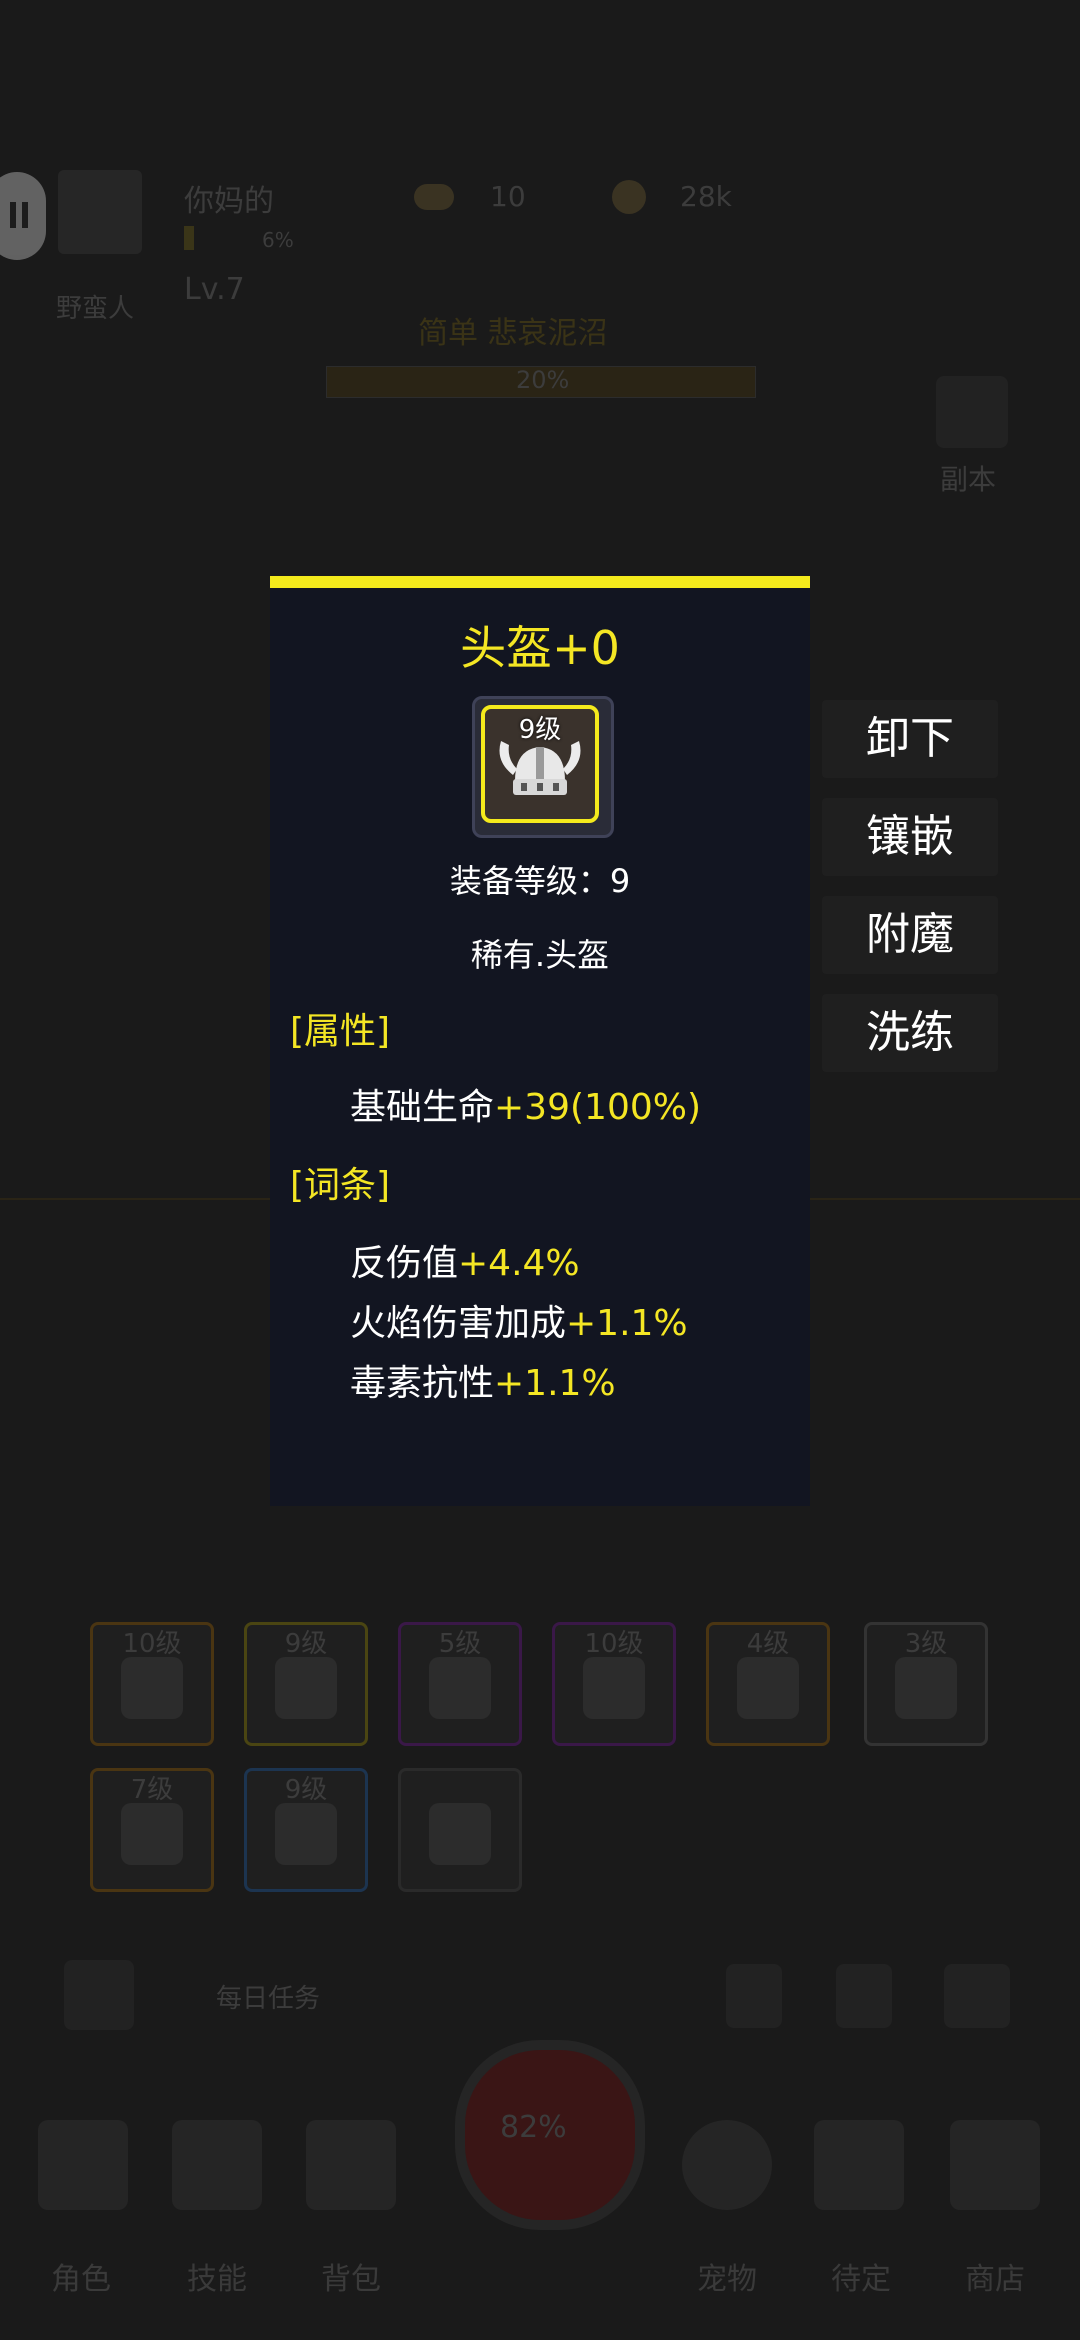  Describe the element at coordinates (100, 212) in the screenshot. I see `avatar` at that location.